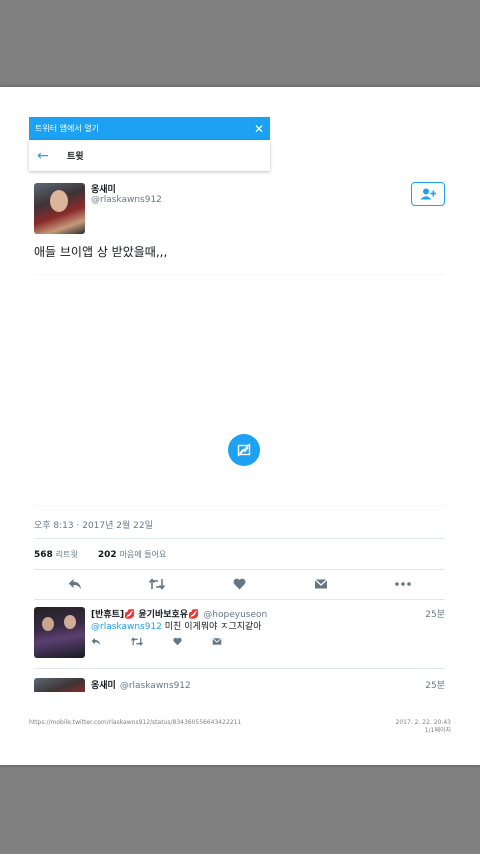  What do you see at coordinates (149, 155) in the screenshot?
I see `top-navbar: ← 트윗` at bounding box center [149, 155].